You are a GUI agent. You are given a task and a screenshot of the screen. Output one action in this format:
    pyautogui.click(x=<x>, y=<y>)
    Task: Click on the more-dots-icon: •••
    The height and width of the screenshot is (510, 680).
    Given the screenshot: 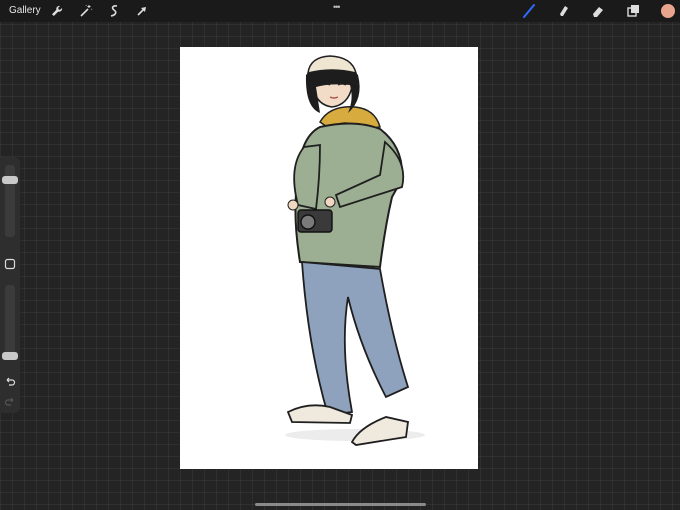 What is the action you would take?
    pyautogui.click(x=337, y=7)
    